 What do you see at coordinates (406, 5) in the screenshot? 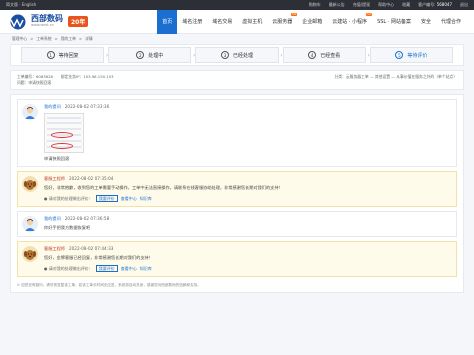
I see `favorite-link: 收藏` at bounding box center [406, 5].